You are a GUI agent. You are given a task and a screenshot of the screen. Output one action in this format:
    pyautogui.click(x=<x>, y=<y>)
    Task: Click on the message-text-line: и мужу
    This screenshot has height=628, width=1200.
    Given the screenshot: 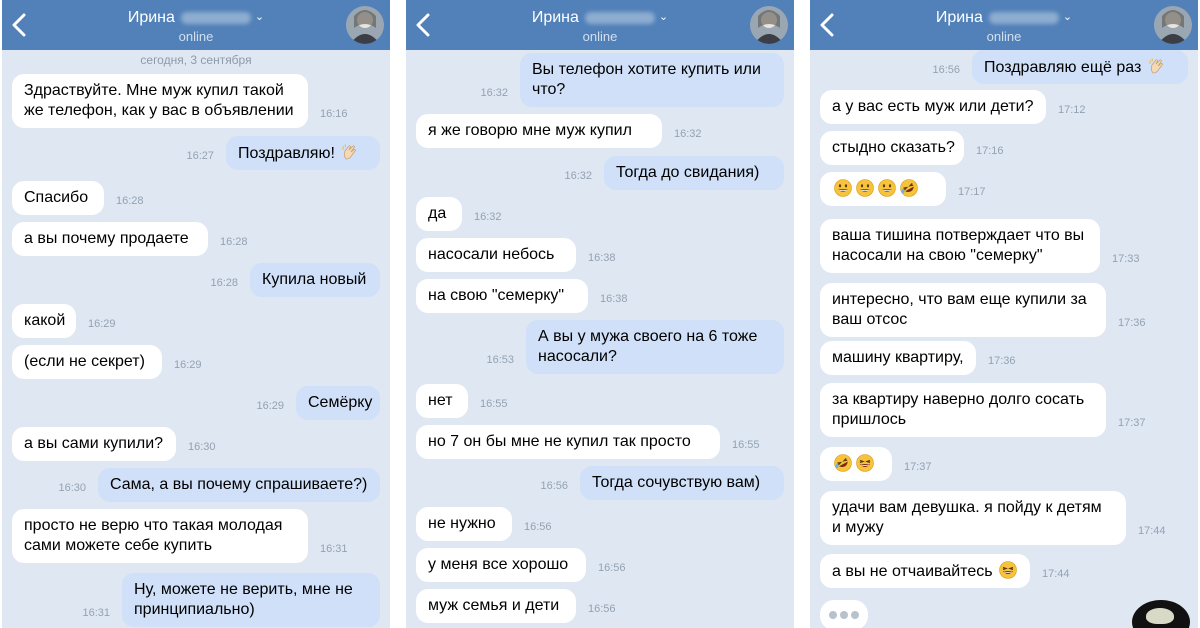 What is the action you would take?
    pyautogui.click(x=858, y=527)
    